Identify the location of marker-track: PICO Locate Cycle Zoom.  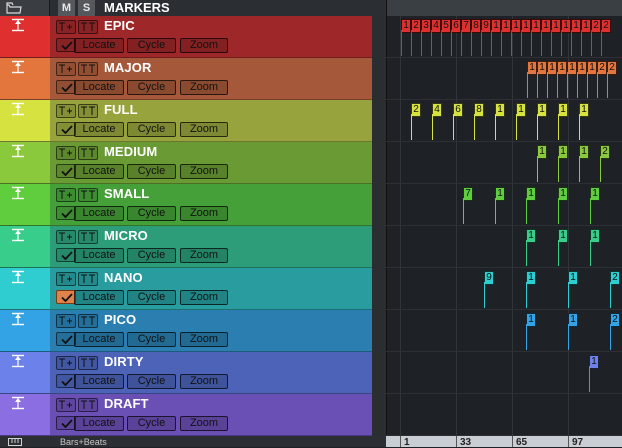
(186, 331).